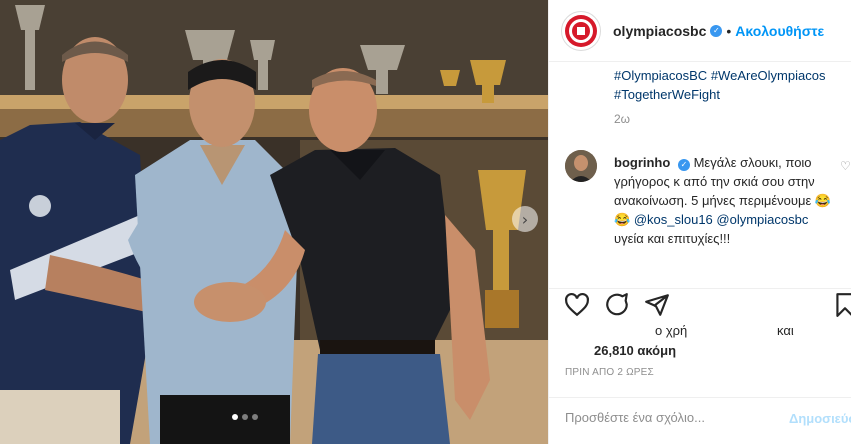  I want to click on add-comment-bar: Δημοσιεύστε, so click(700, 420).